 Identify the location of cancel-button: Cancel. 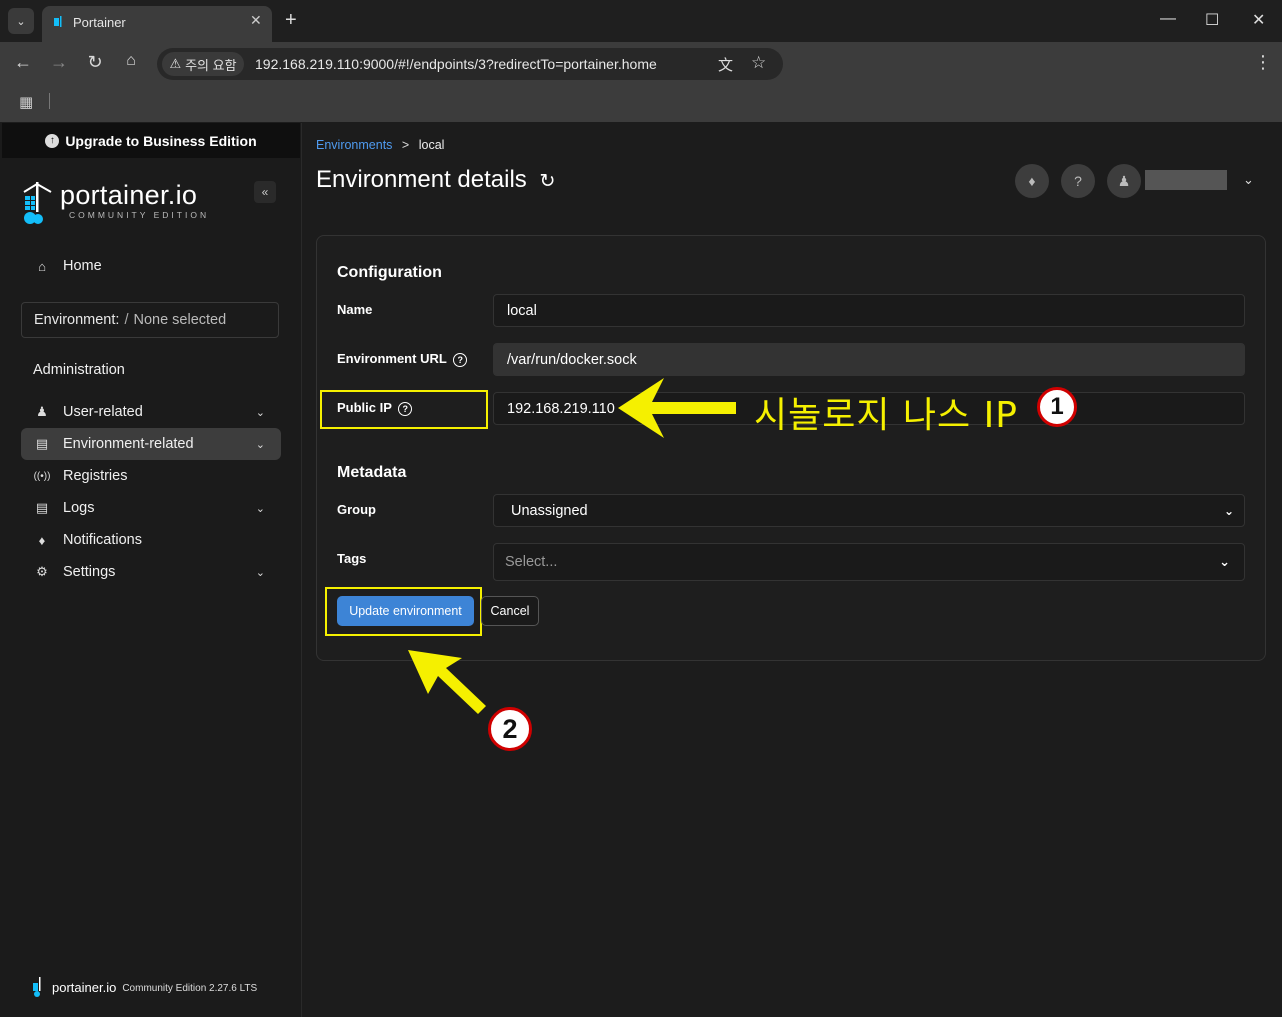
(510, 611).